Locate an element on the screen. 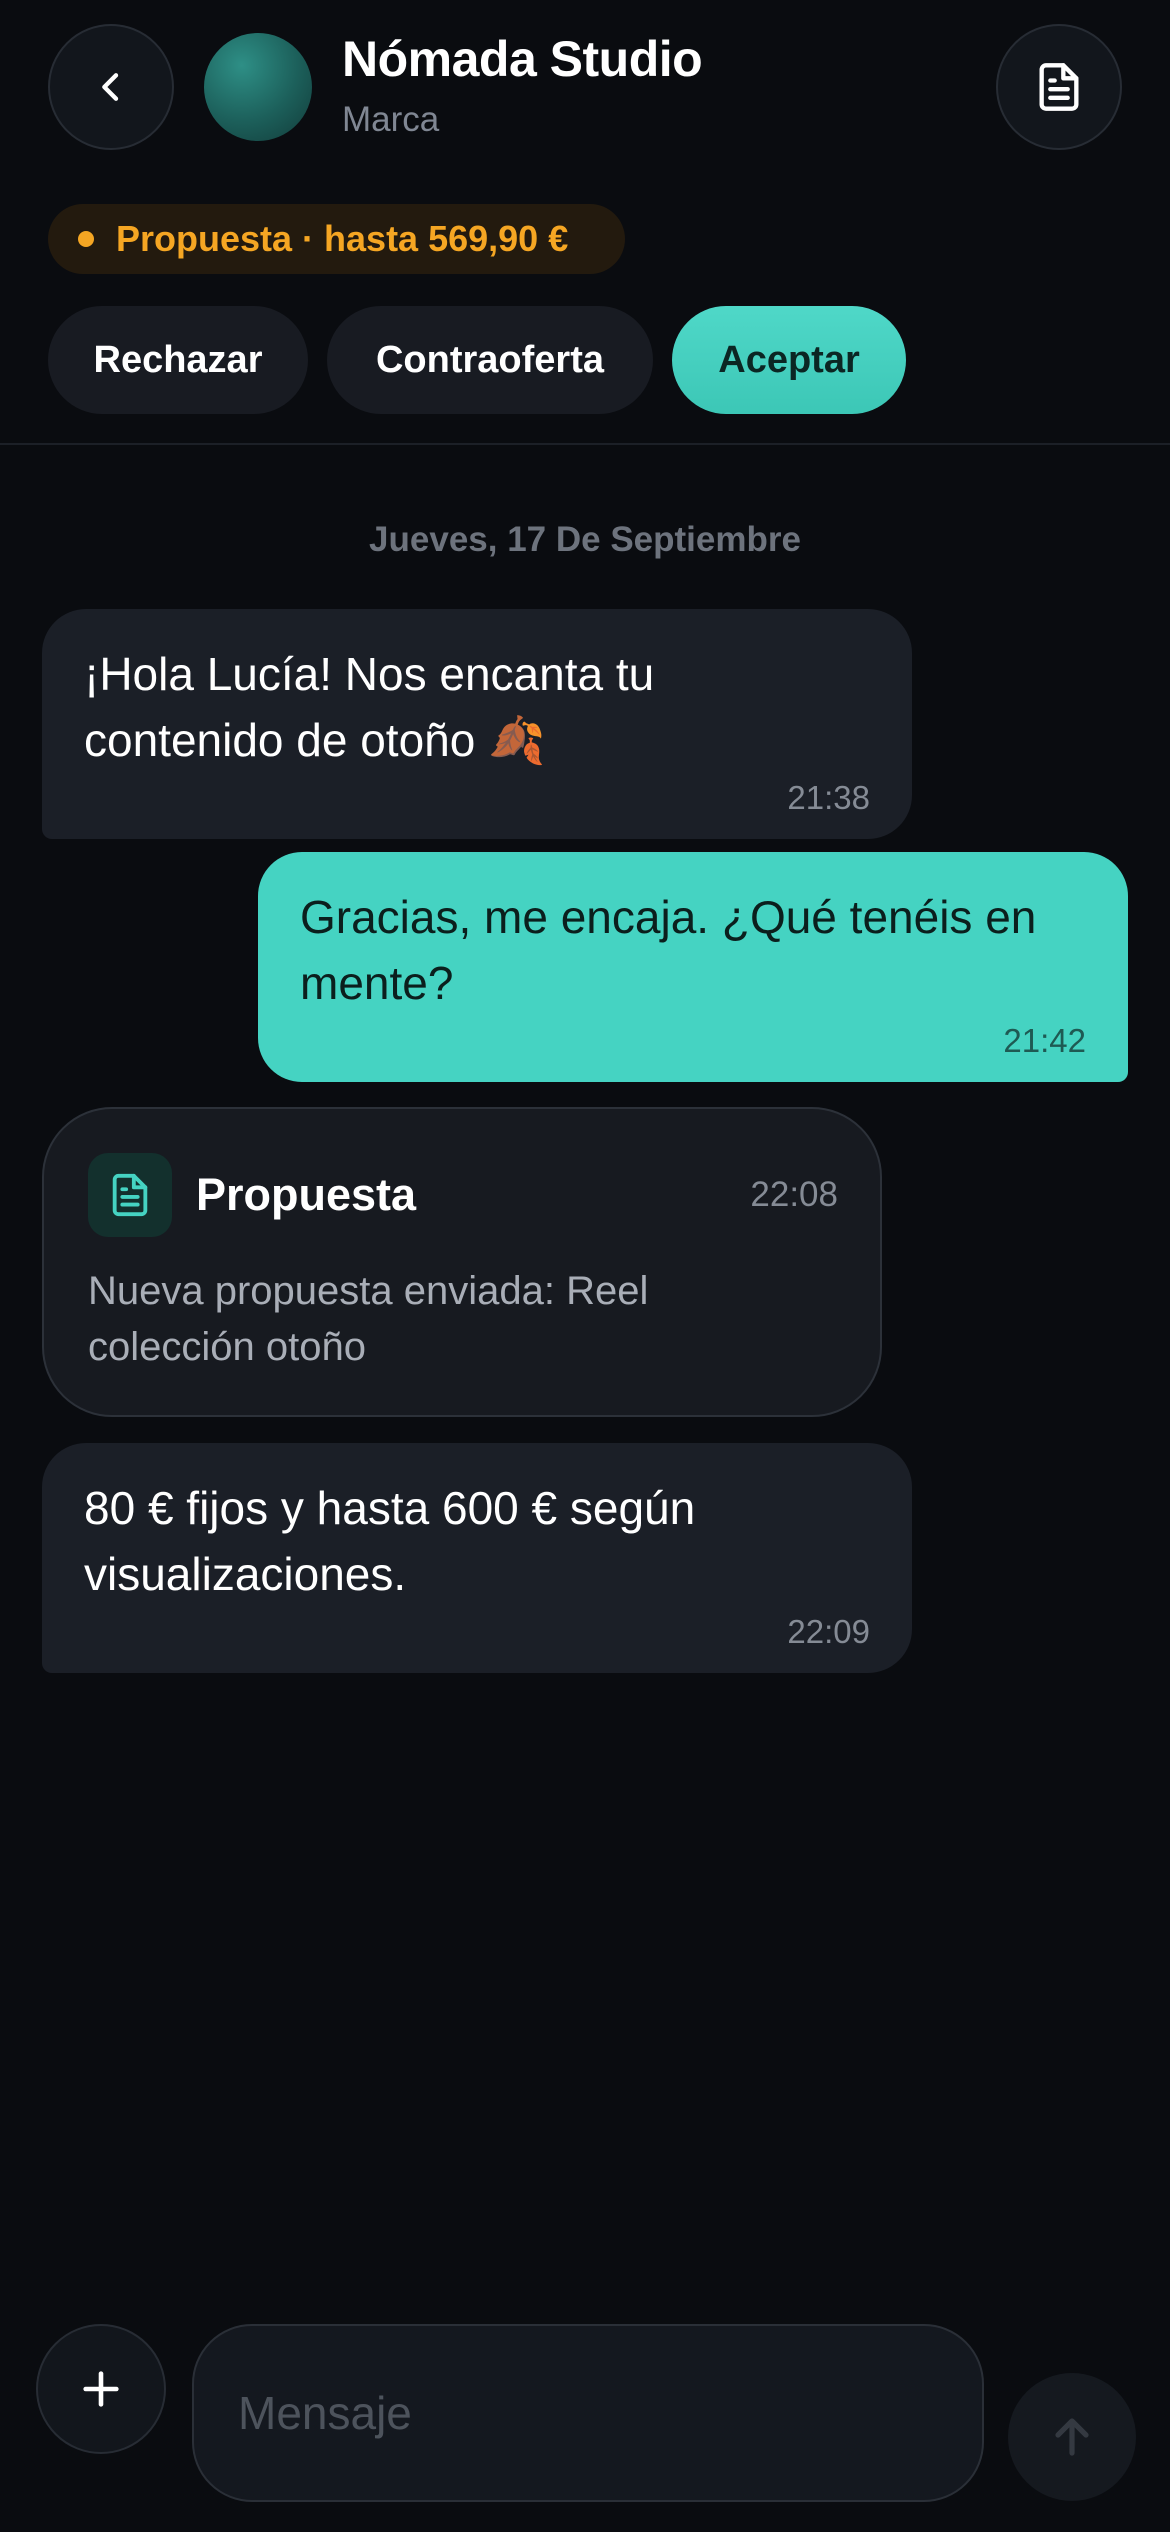 This screenshot has width=1170, height=2532. proposal-status-badge: Propuesta · hasta 569,90 € is located at coordinates (336, 239).